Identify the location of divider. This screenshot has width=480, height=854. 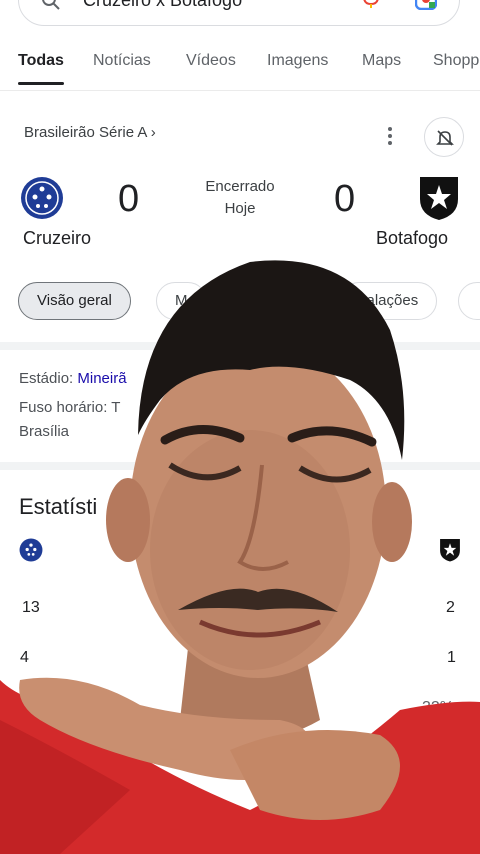
(240, 90).